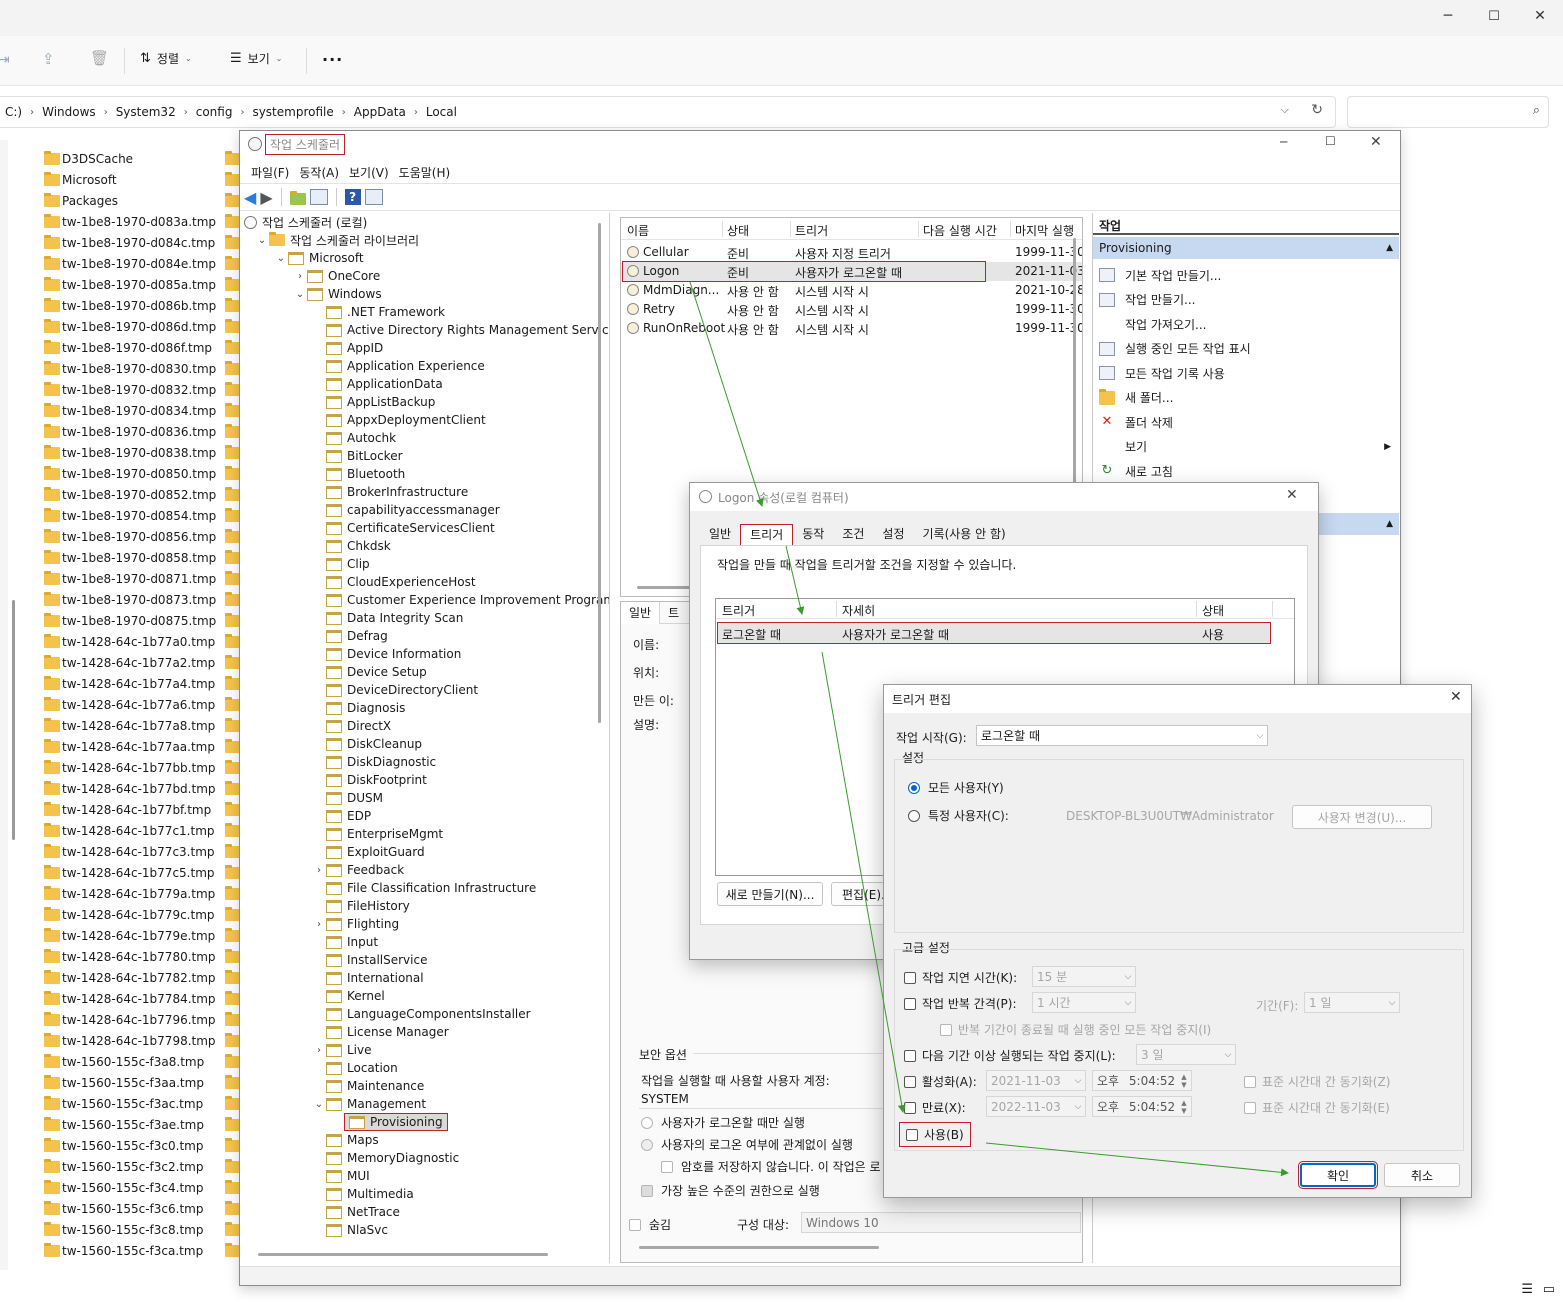 This screenshot has width=1563, height=1302. I want to click on breadcrumb-item: systemprofile, so click(292, 112).